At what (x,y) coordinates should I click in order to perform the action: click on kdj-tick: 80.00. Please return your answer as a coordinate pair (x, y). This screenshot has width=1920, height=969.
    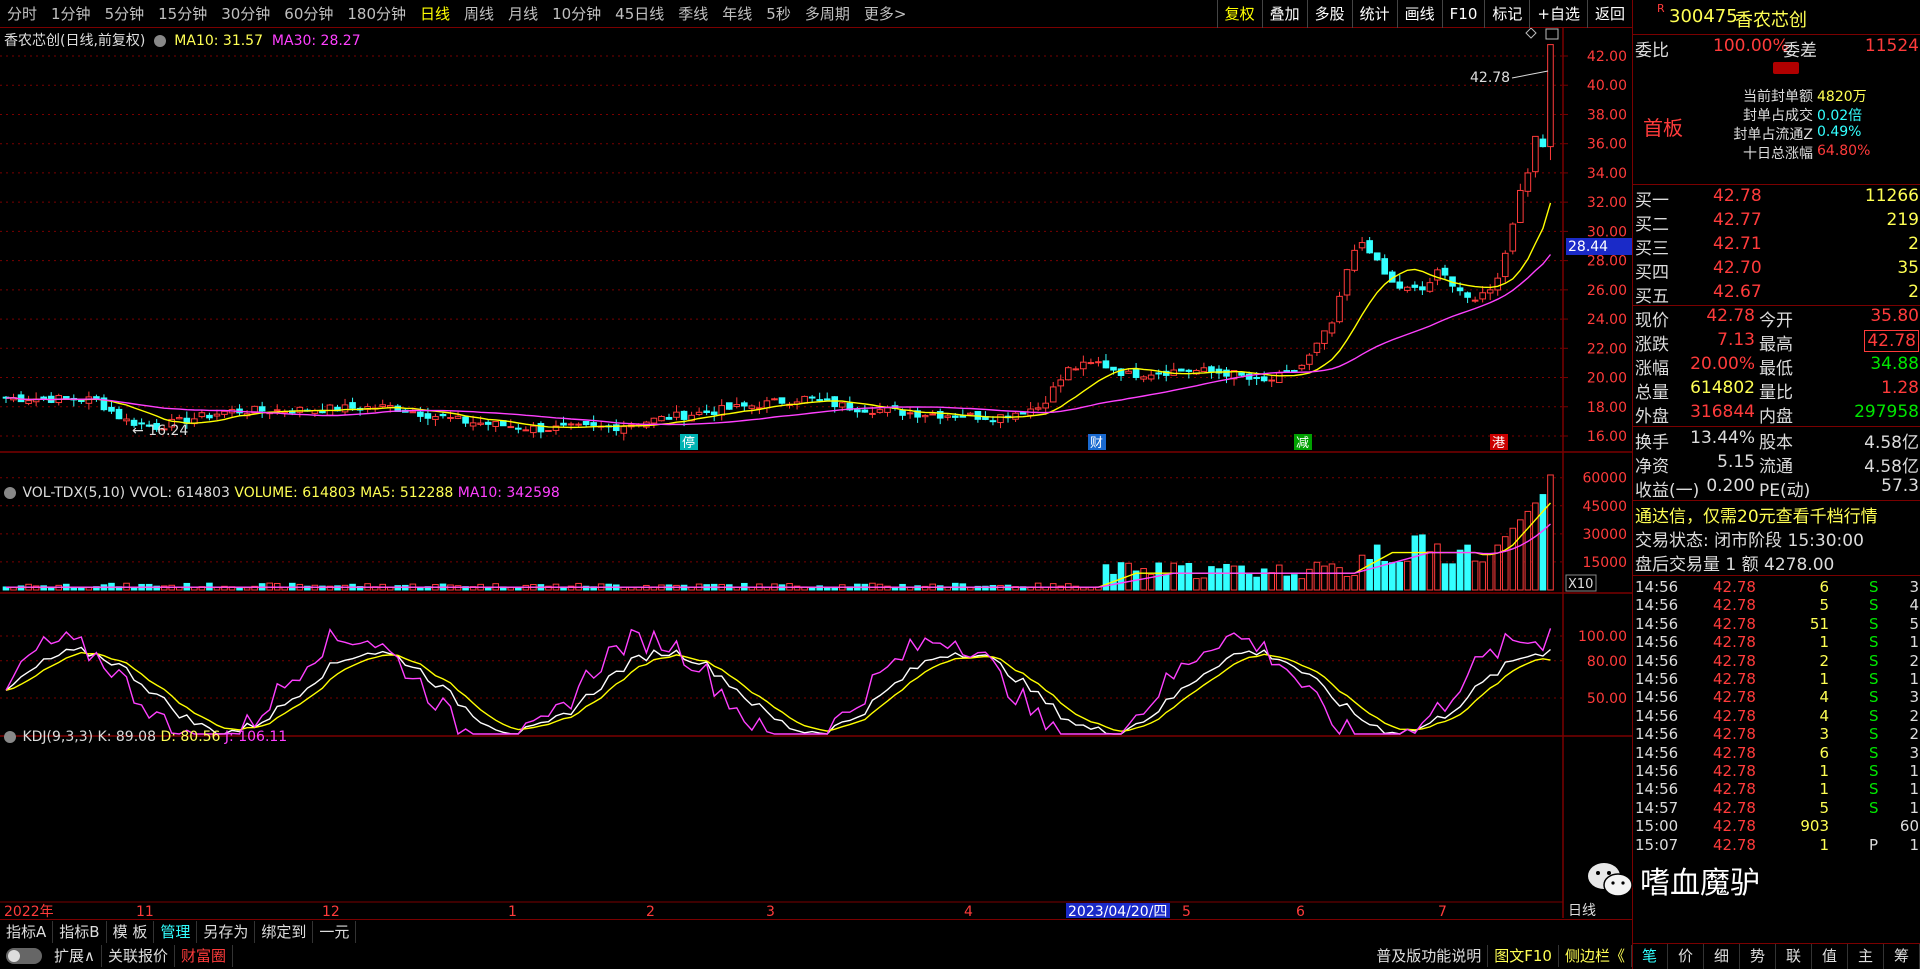
    Looking at the image, I should click on (1607, 662).